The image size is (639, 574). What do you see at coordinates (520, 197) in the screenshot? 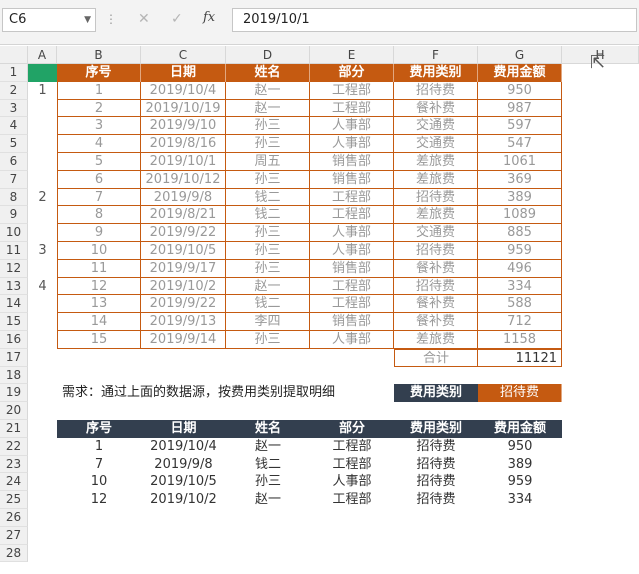
I see `source-table-cell: 389` at bounding box center [520, 197].